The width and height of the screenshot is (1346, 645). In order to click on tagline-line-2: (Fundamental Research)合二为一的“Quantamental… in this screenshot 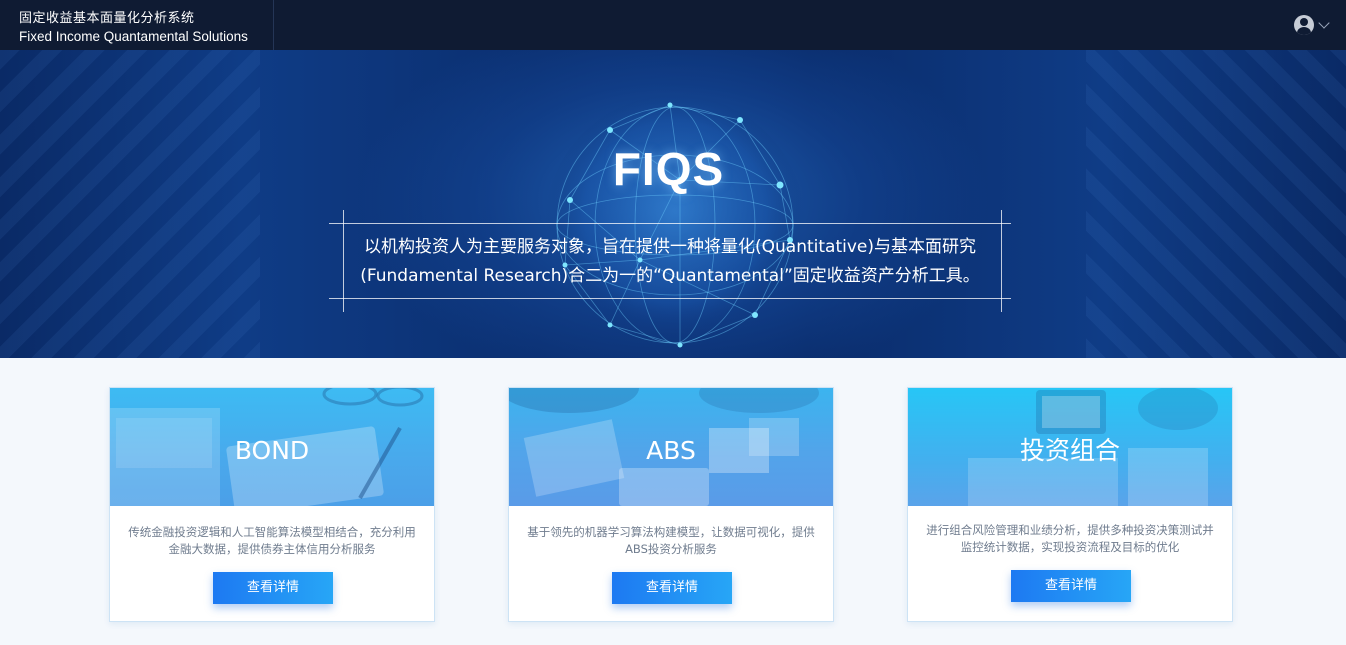, I will do `click(670, 276)`.